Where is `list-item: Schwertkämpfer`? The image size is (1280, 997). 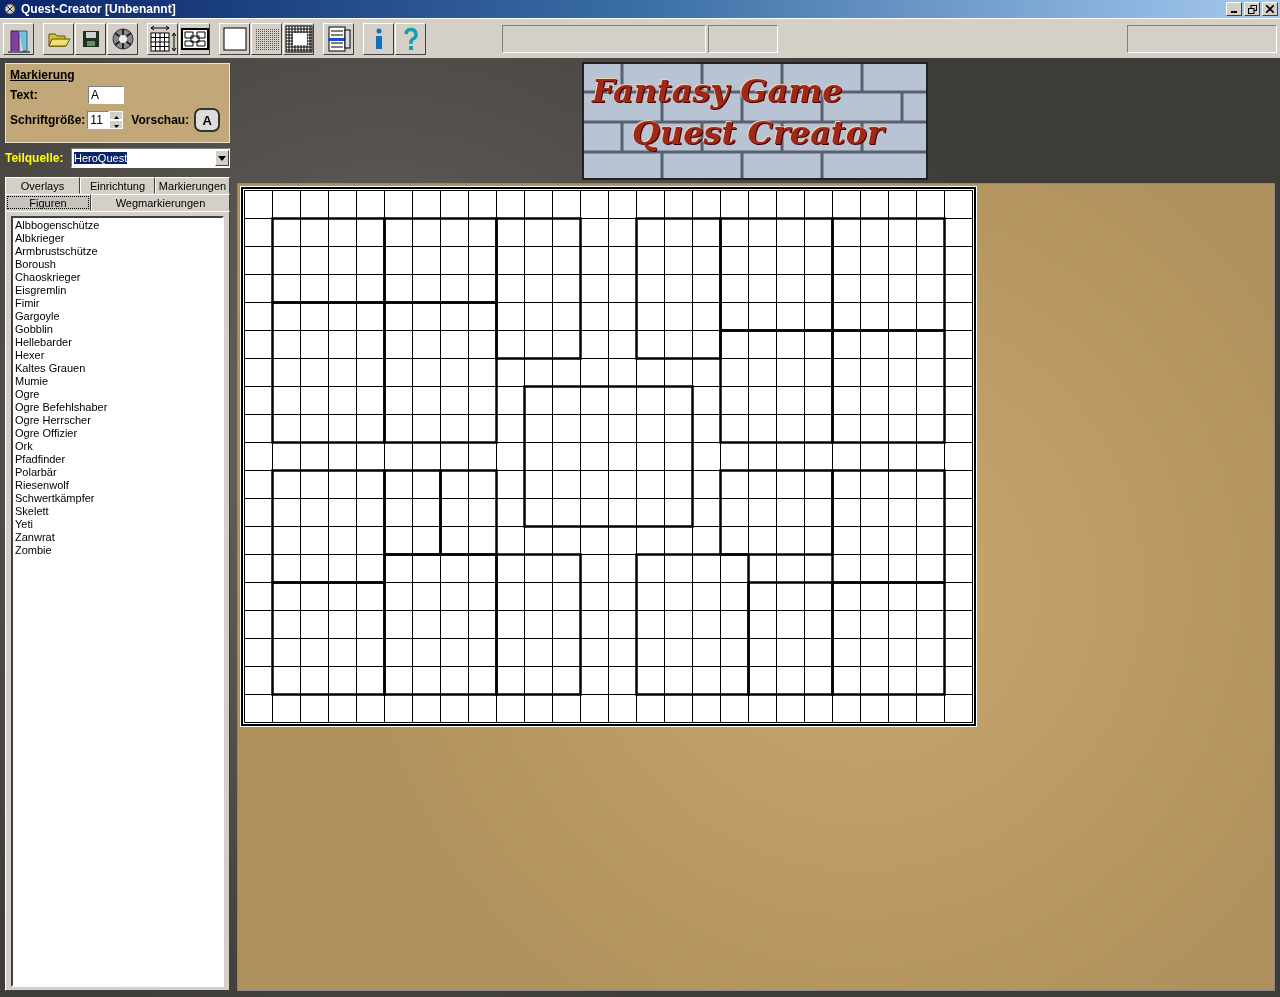
list-item: Schwertkämpfer is located at coordinates (117, 498).